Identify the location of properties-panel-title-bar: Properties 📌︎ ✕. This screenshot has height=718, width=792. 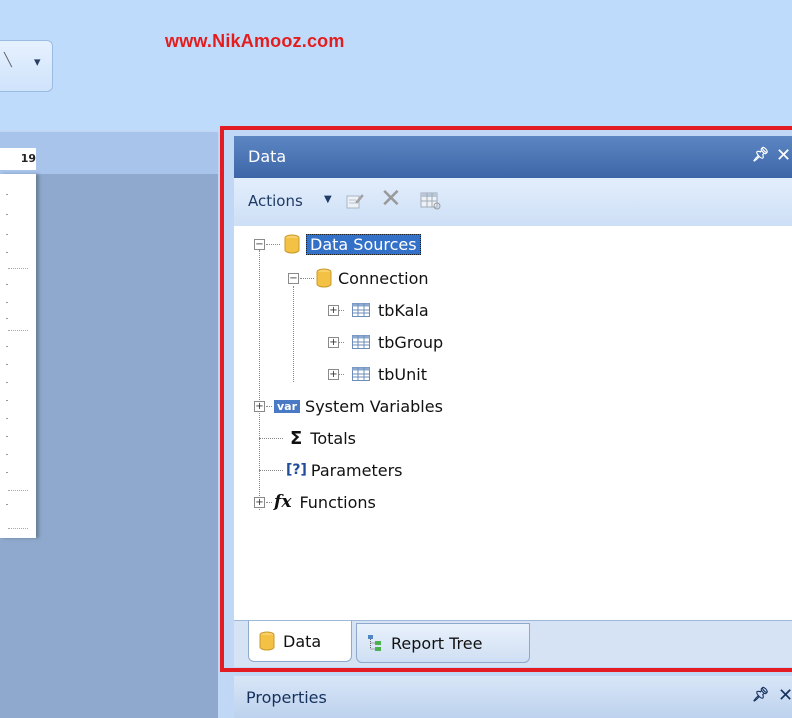
(513, 697).